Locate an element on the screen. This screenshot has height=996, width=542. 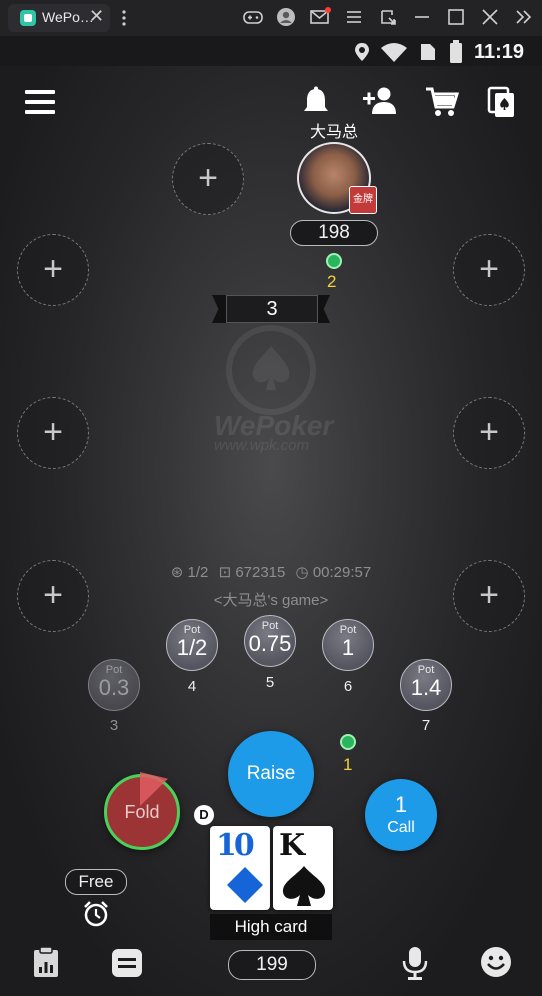
pot-button-index: 6 is located at coordinates (348, 686).